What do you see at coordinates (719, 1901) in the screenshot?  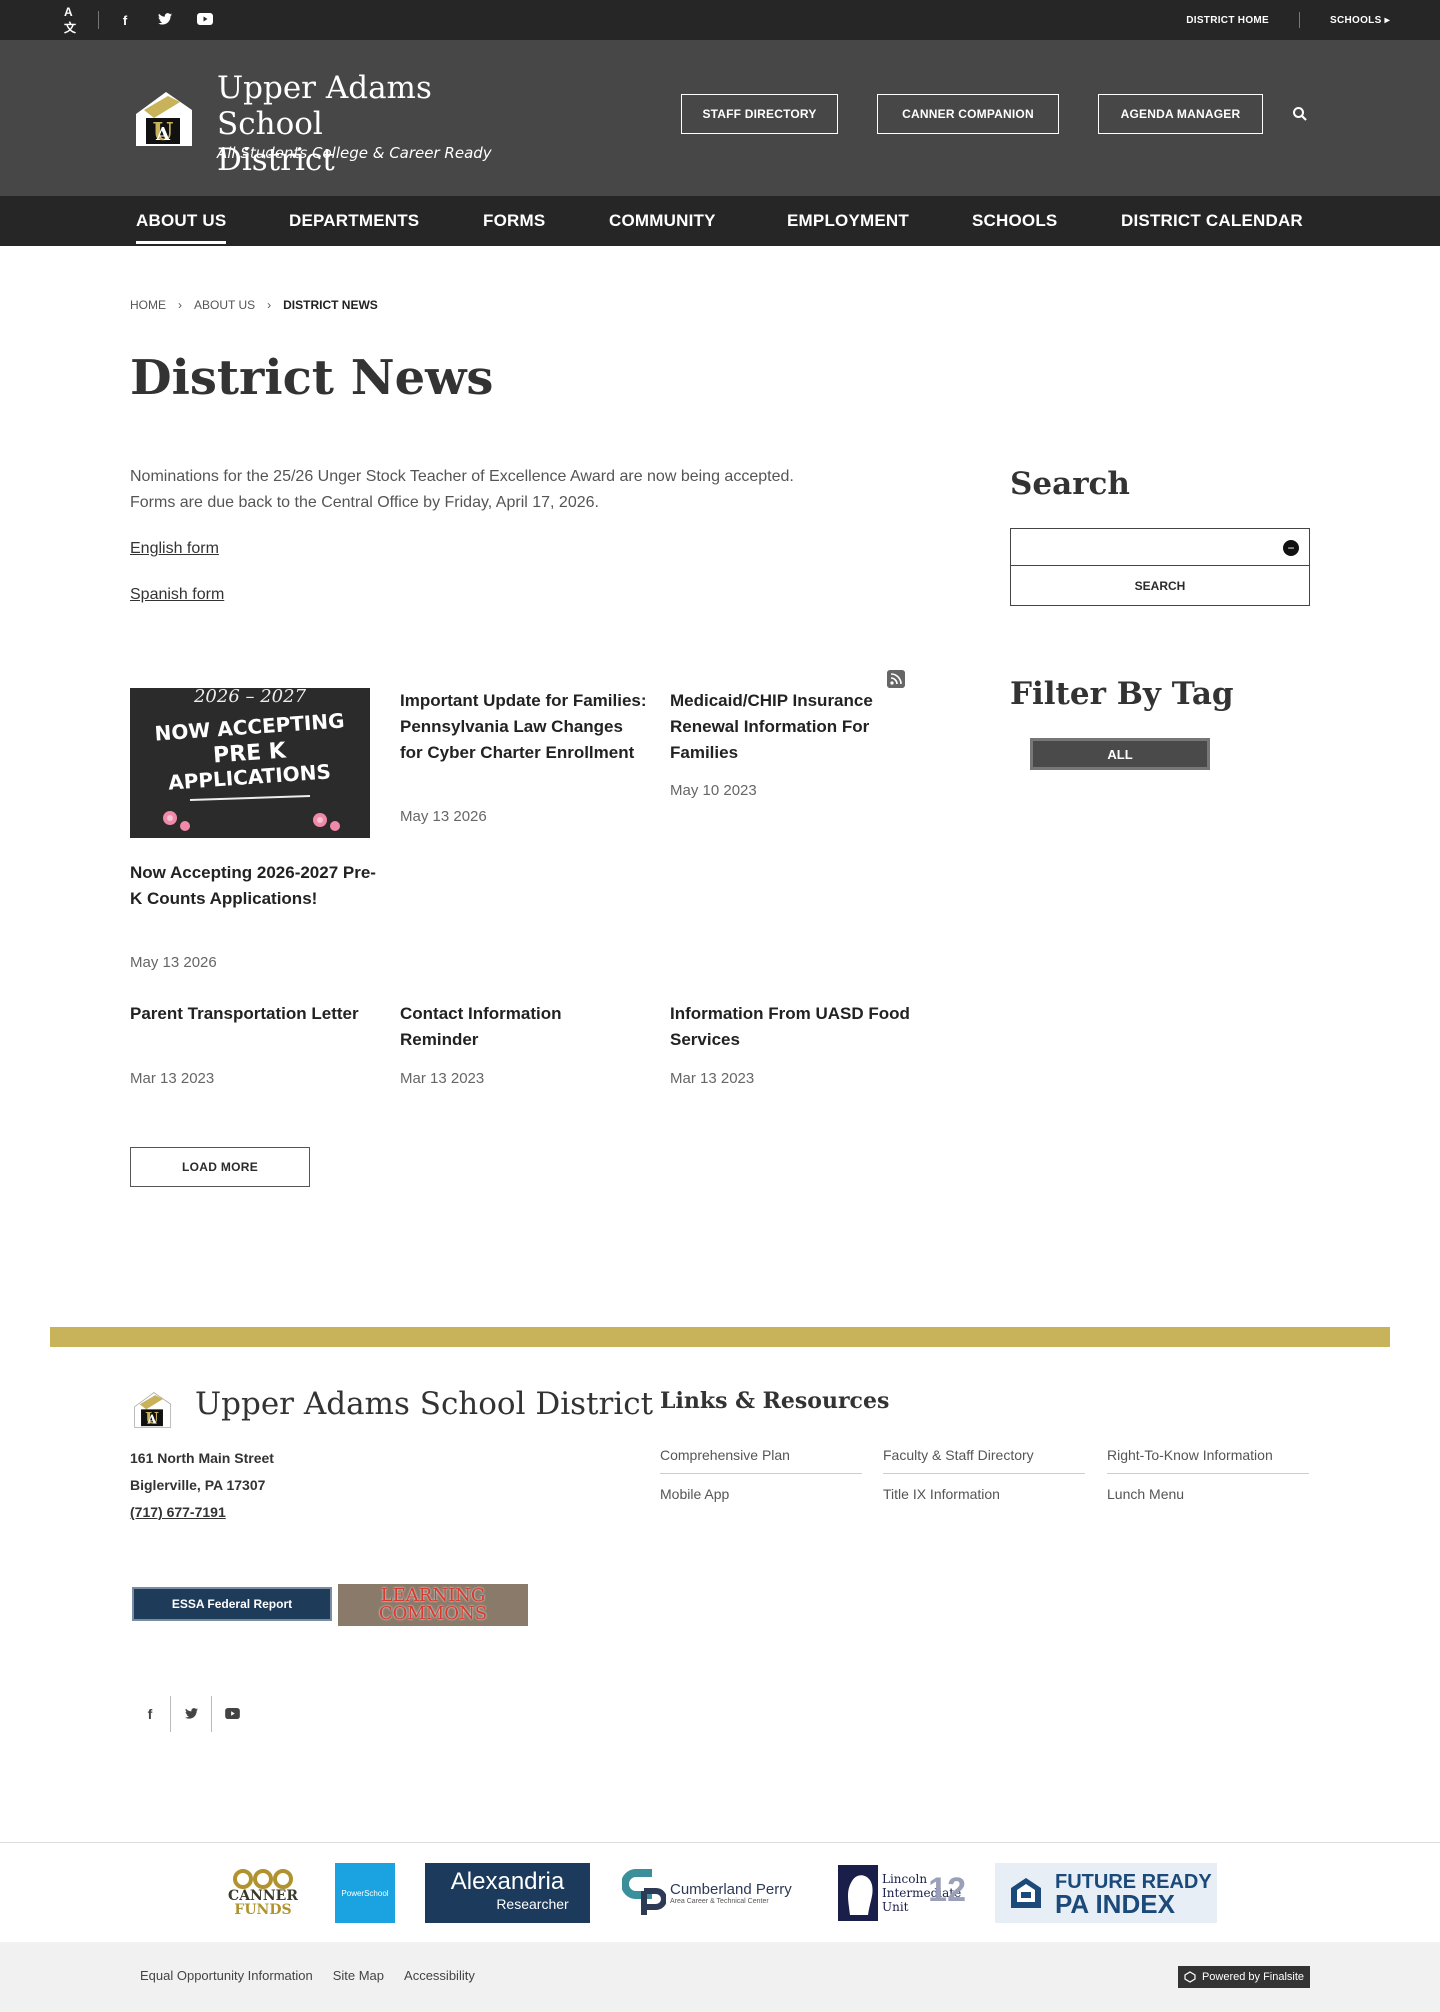 I see `cumberland-subtitle: Area Career & Technical Center` at bounding box center [719, 1901].